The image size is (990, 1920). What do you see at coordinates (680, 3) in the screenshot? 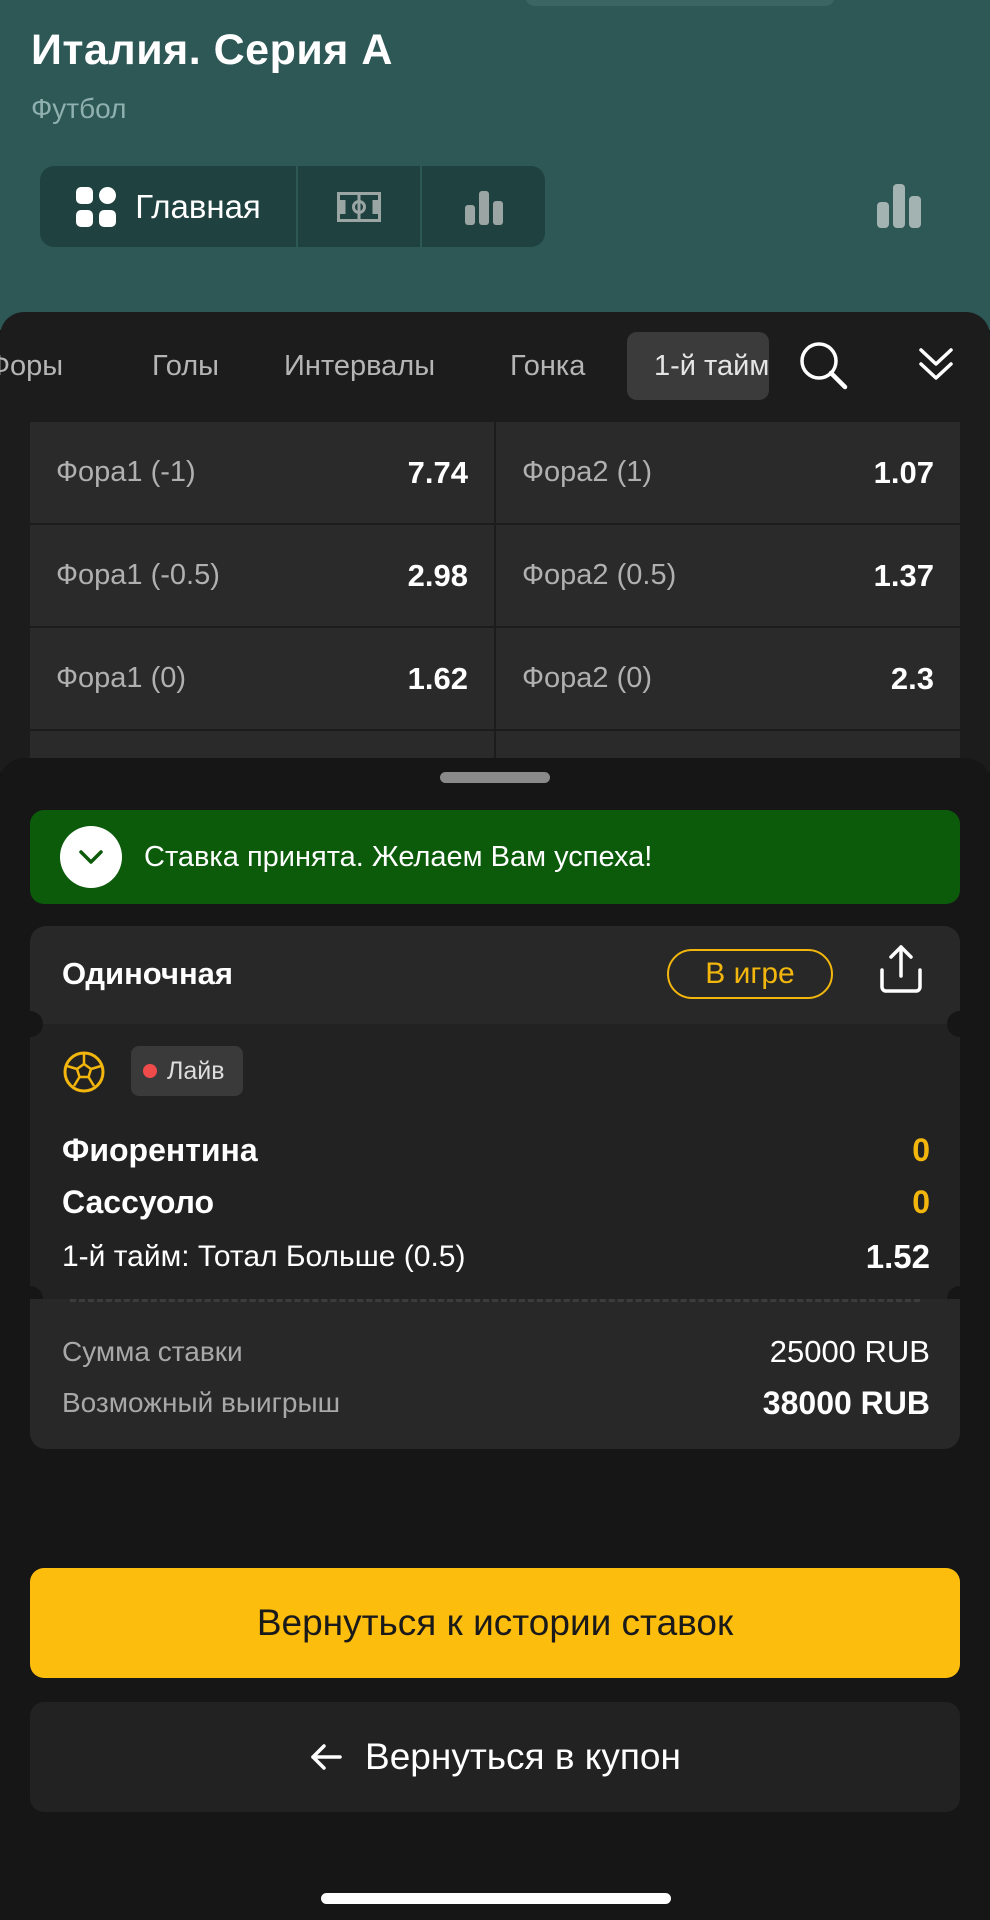
I see `top-drag-pill` at bounding box center [680, 3].